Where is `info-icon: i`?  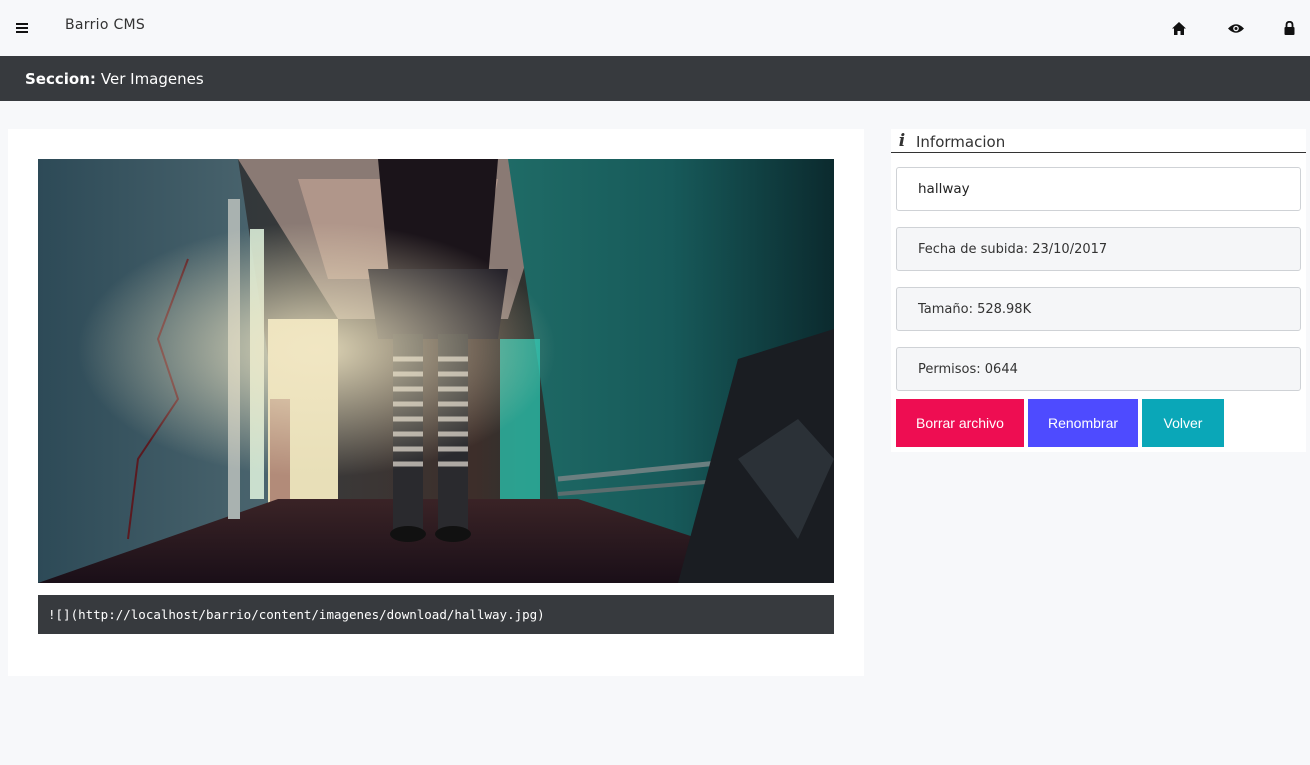
info-icon: i is located at coordinates (902, 140).